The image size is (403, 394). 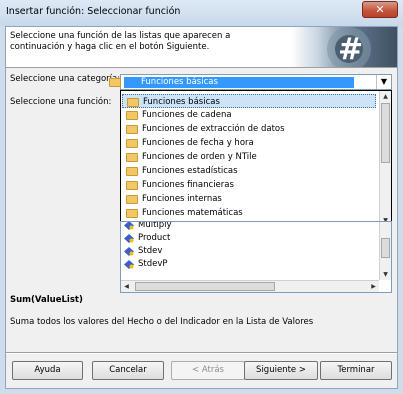 What do you see at coordinates (61, 102) in the screenshot?
I see `function-label: Seleccione una función:` at bounding box center [61, 102].